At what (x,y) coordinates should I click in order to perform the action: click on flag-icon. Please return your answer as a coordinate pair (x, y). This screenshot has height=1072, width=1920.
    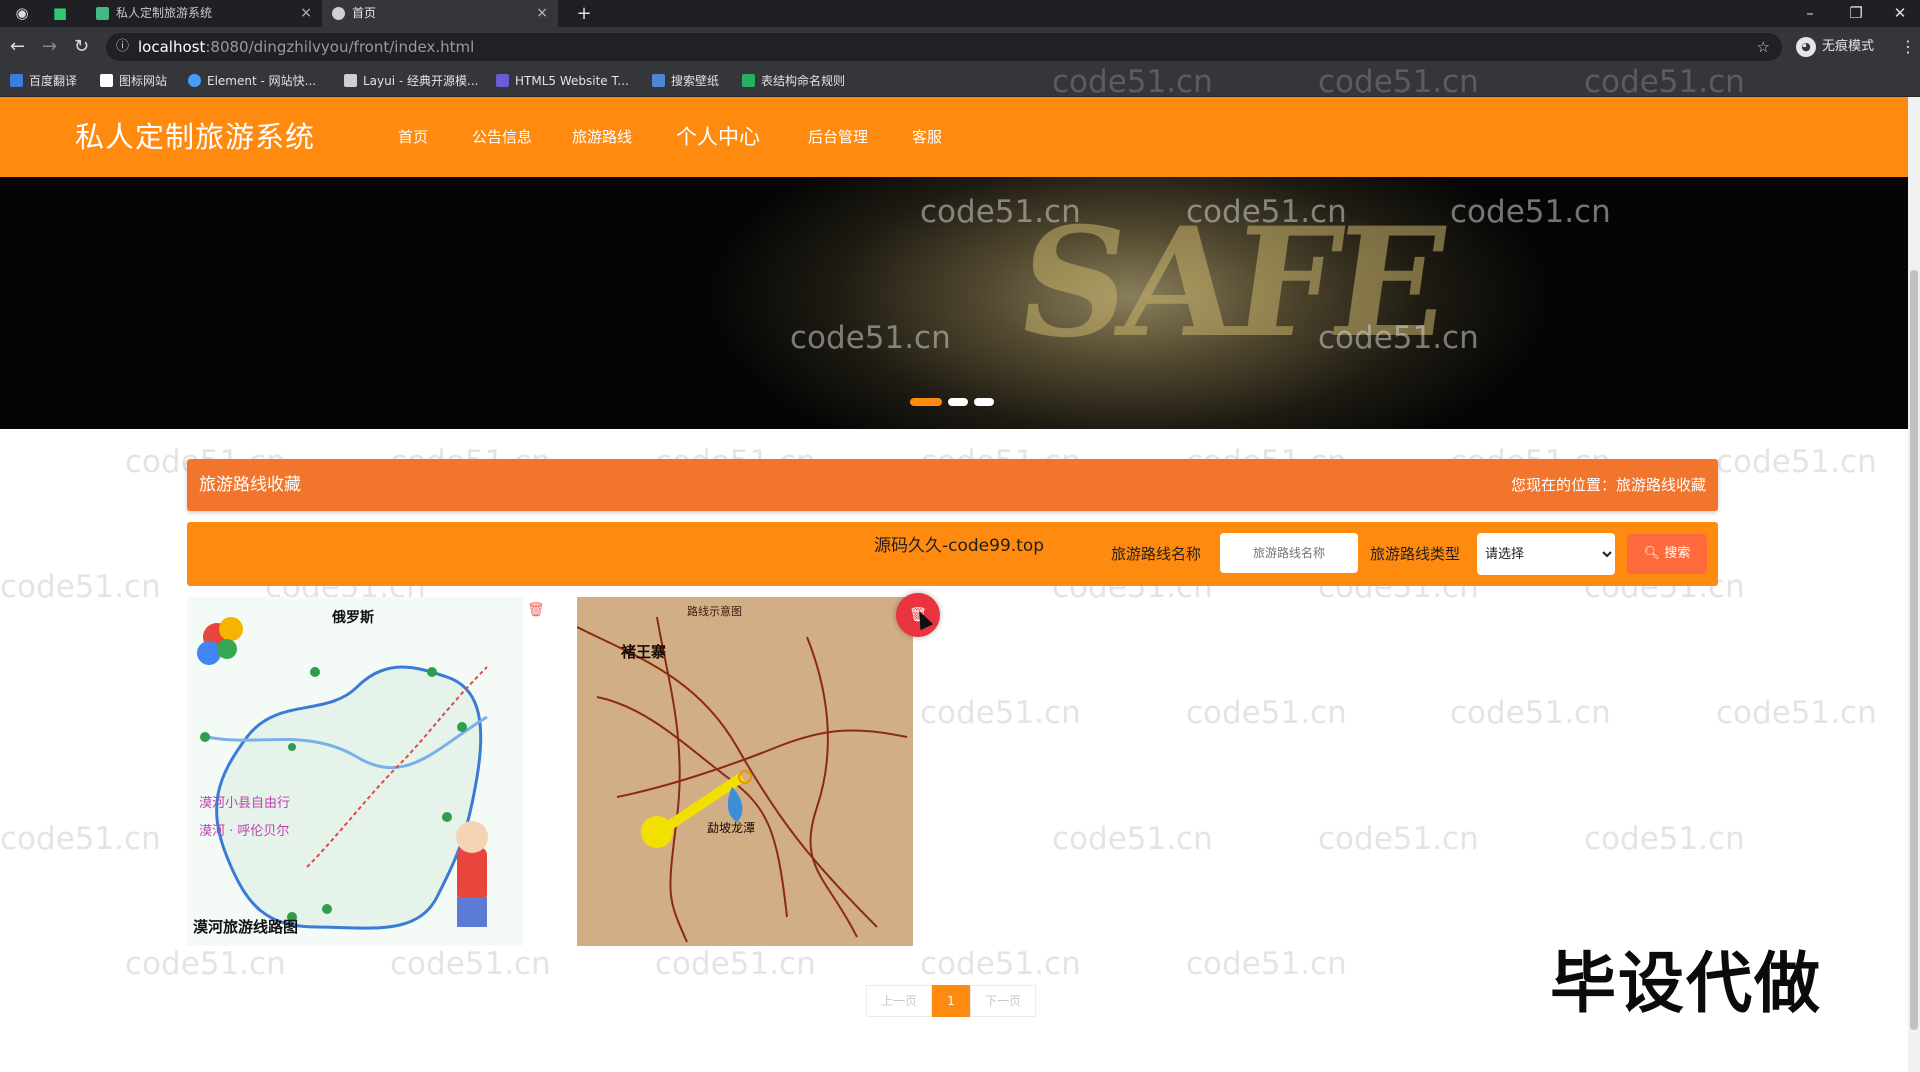
    Looking at the image, I should click on (106, 80).